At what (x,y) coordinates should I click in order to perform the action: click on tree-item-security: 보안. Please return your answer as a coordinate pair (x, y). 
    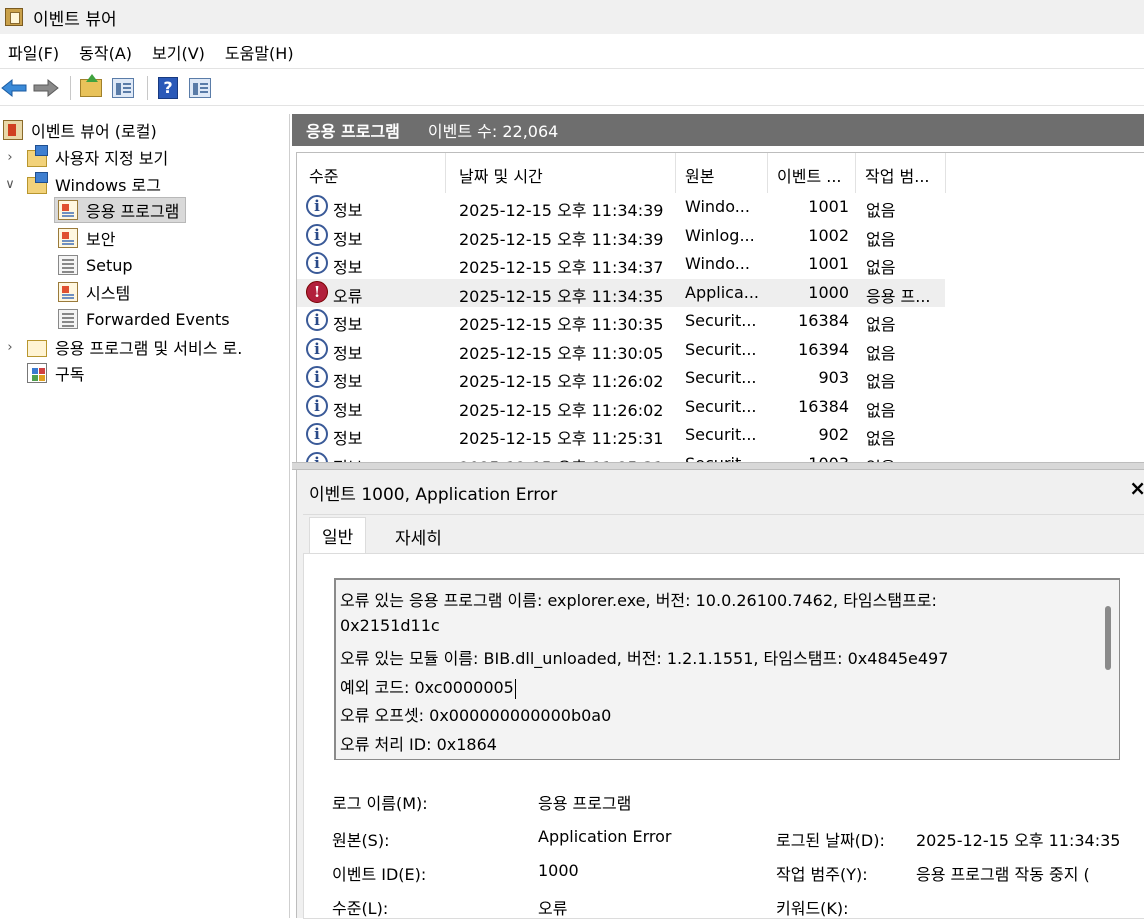
    Looking at the image, I should click on (86, 238).